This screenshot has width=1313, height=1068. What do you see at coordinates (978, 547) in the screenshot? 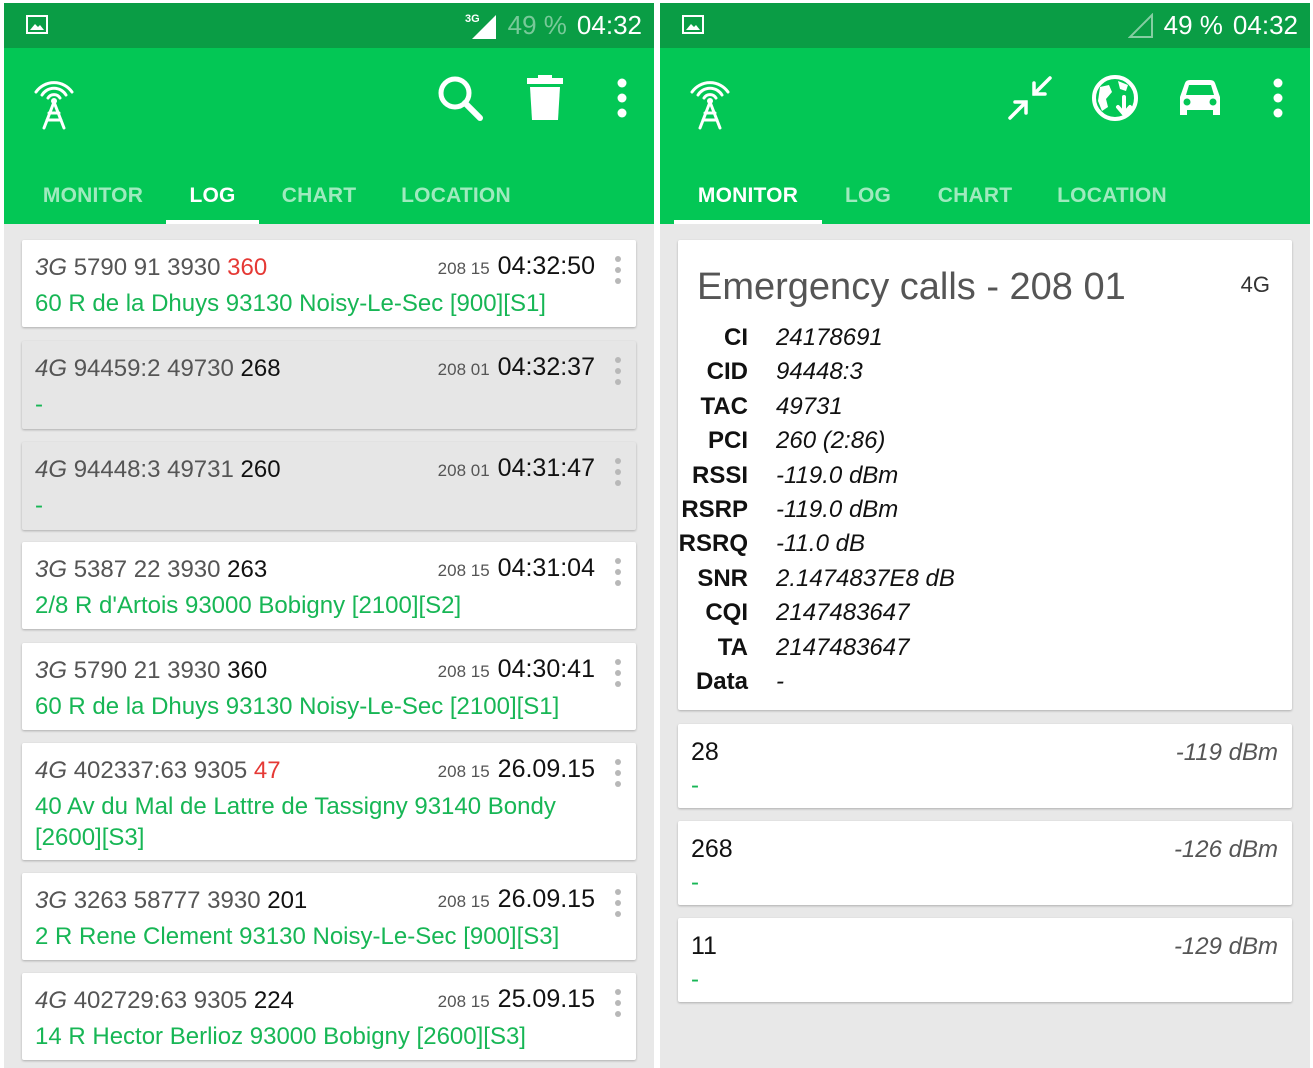
I see `cell-detail-row: RSRQ -11.0 dB` at bounding box center [978, 547].